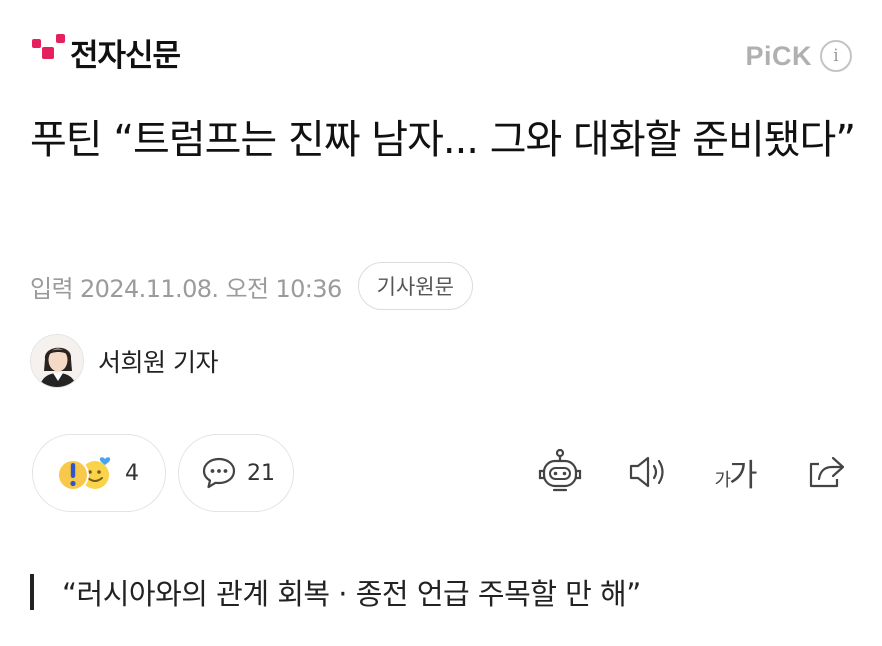  What do you see at coordinates (132, 473) in the screenshot?
I see `reaction-count: 4` at bounding box center [132, 473].